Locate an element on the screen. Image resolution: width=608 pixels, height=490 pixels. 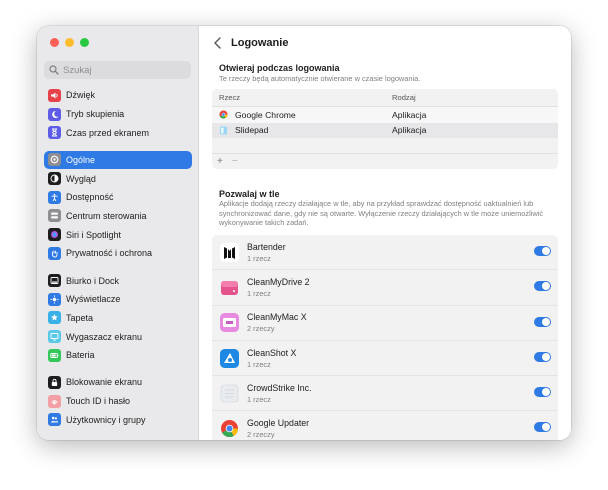
column-header-kind: Rodzaj is located at coordinates (404, 97).